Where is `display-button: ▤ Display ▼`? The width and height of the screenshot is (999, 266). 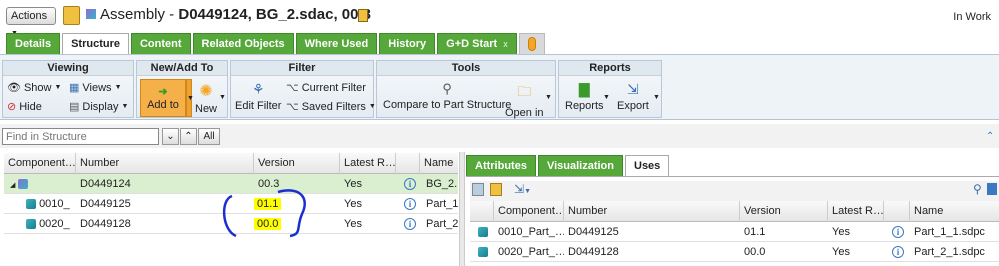 display-button: ▤ Display ▼ is located at coordinates (98, 107).